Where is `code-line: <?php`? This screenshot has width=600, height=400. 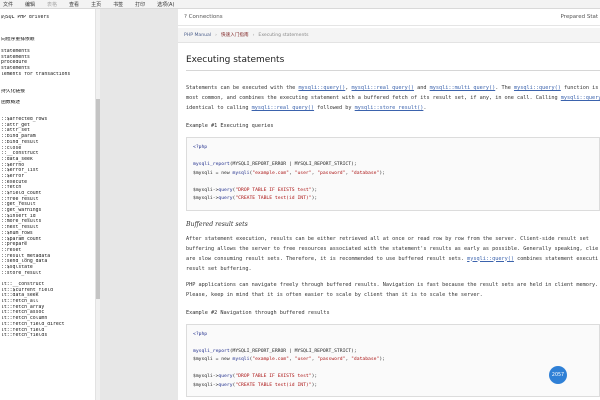
code-line: <?php is located at coordinates (393, 148).